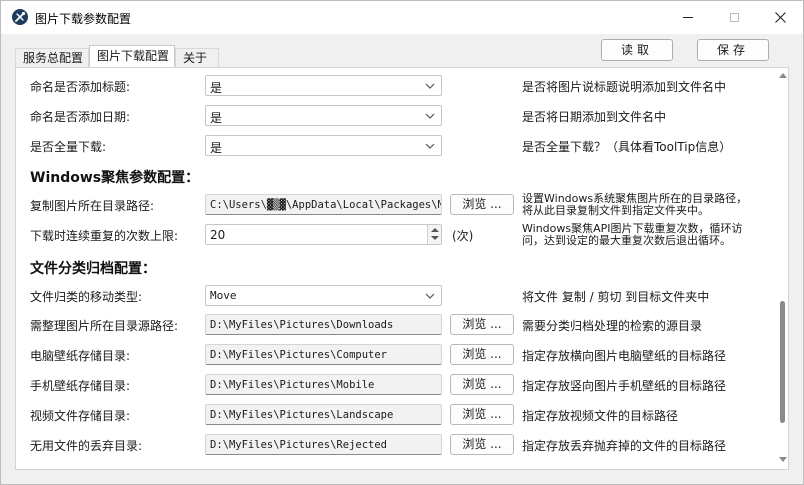 The width and height of the screenshot is (804, 485). Describe the element at coordinates (323, 145) in the screenshot. I see `full-download-select: 是` at that location.